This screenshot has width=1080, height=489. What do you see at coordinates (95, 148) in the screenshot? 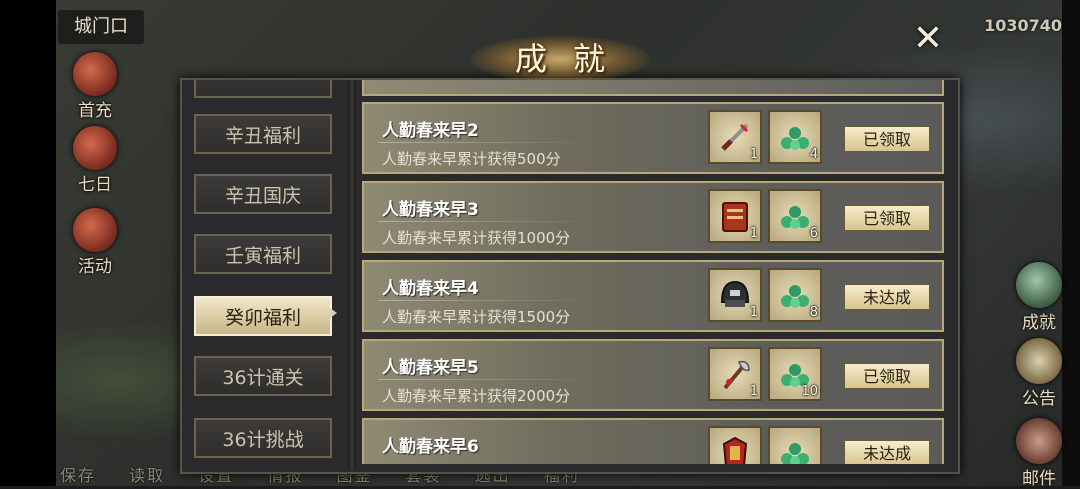
I see `seven-day-icon` at bounding box center [95, 148].